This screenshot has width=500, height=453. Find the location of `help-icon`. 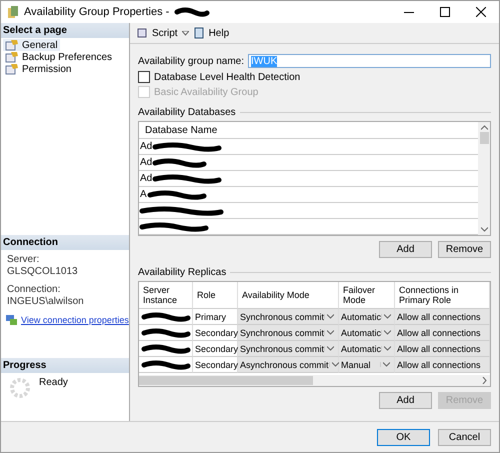

help-icon is located at coordinates (198, 33).